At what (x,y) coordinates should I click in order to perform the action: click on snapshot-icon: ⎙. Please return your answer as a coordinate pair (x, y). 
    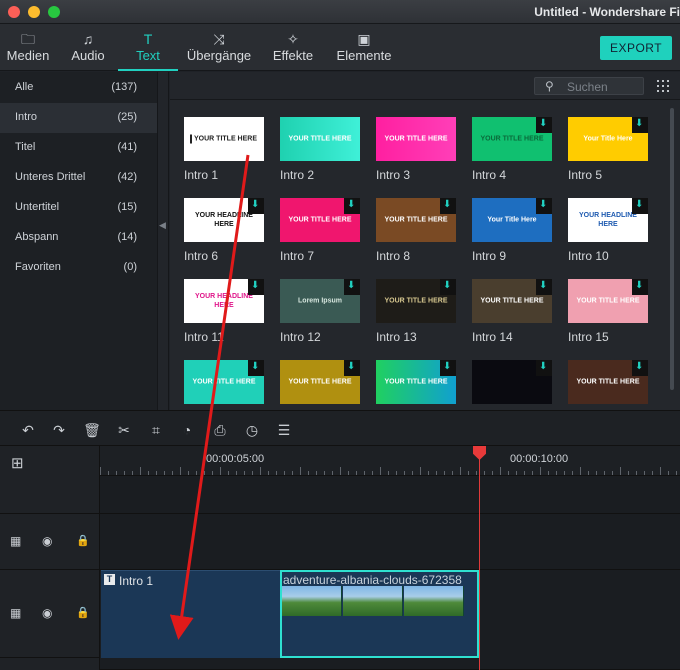
    Looking at the image, I should click on (220, 430).